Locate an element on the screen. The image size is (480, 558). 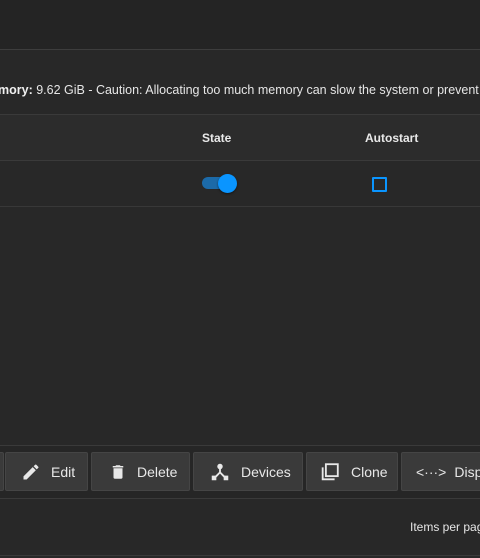
display-button: <···> Displa is located at coordinates (440, 471).